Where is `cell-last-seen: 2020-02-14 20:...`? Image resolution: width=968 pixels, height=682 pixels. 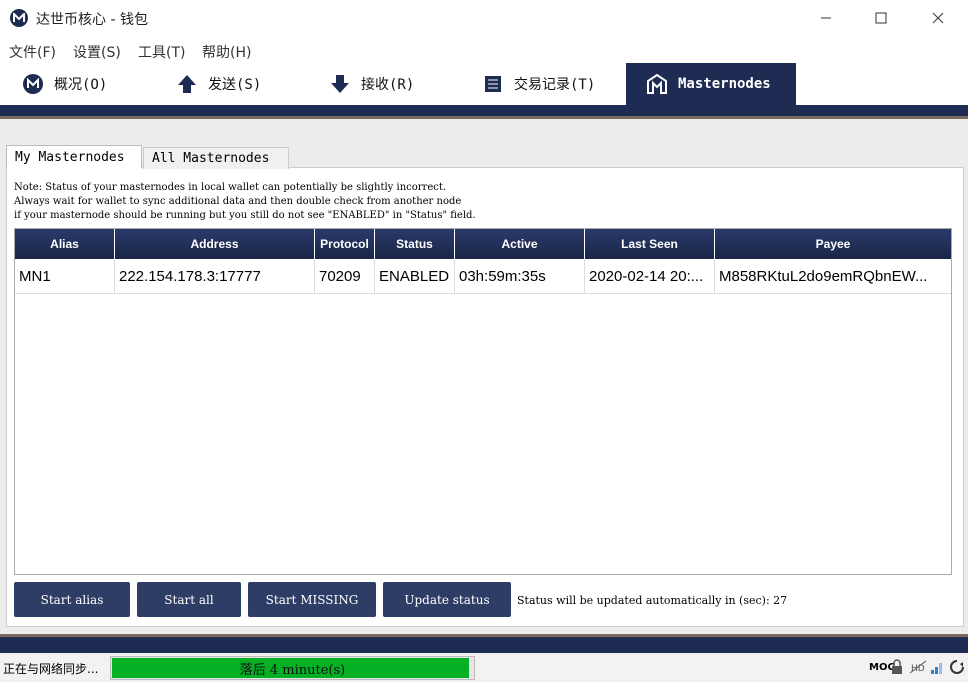
cell-last-seen: 2020-02-14 20:... is located at coordinates (650, 277).